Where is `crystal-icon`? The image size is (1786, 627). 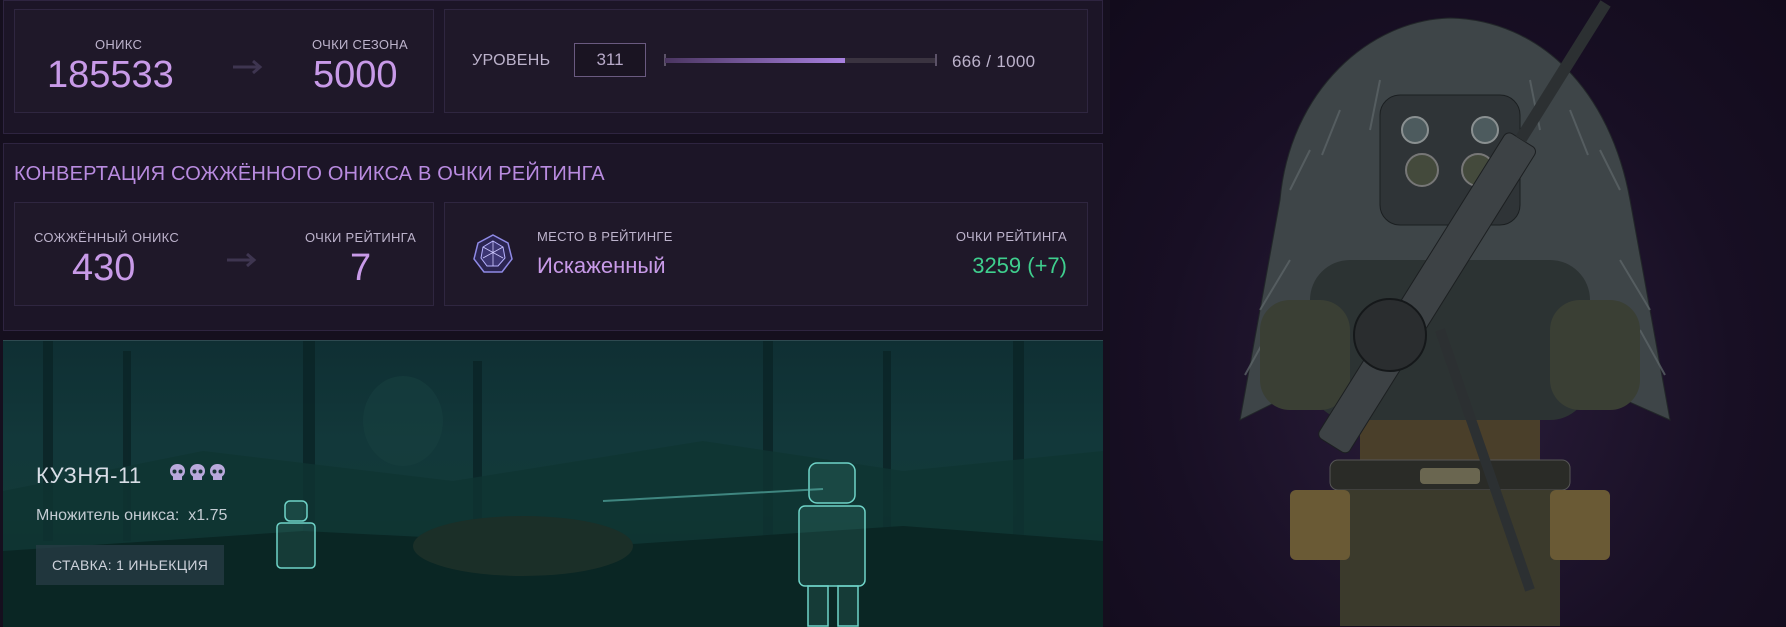 crystal-icon is located at coordinates (493, 254).